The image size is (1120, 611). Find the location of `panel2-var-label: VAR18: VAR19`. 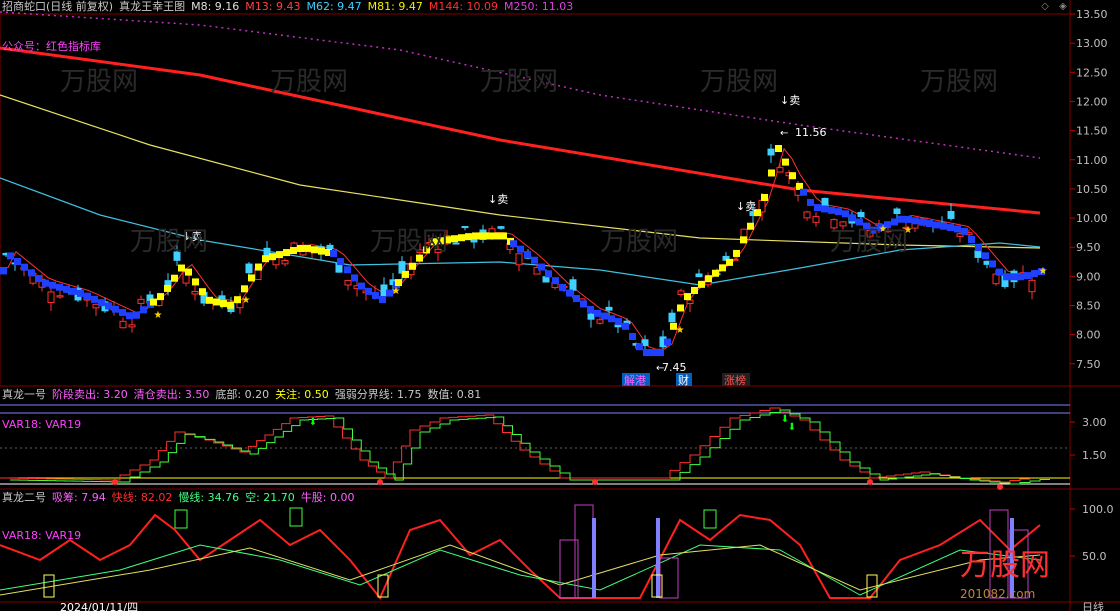

panel2-var-label: VAR18: VAR19 is located at coordinates (42, 535).